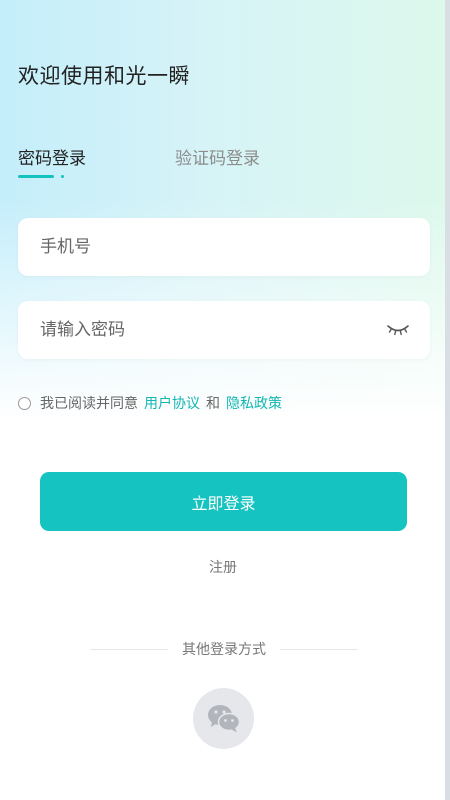 This screenshot has width=450, height=800. Describe the element at coordinates (24, 403) in the screenshot. I see `agreement-radio` at that location.